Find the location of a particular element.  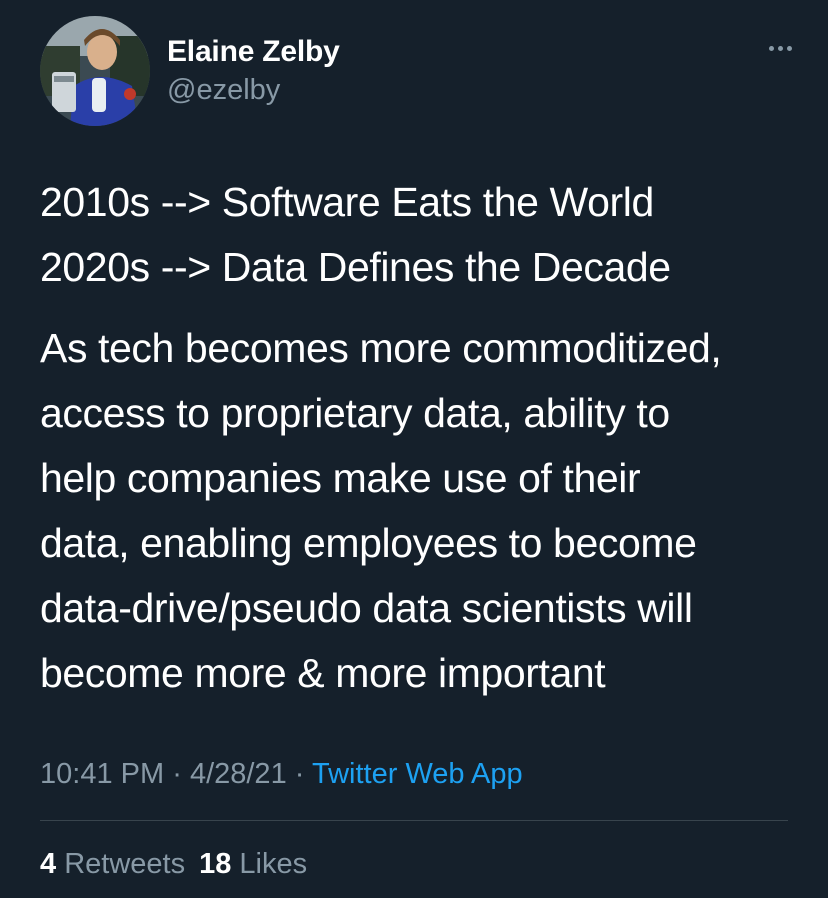

author-handle: @ezelby is located at coordinates (253, 90).